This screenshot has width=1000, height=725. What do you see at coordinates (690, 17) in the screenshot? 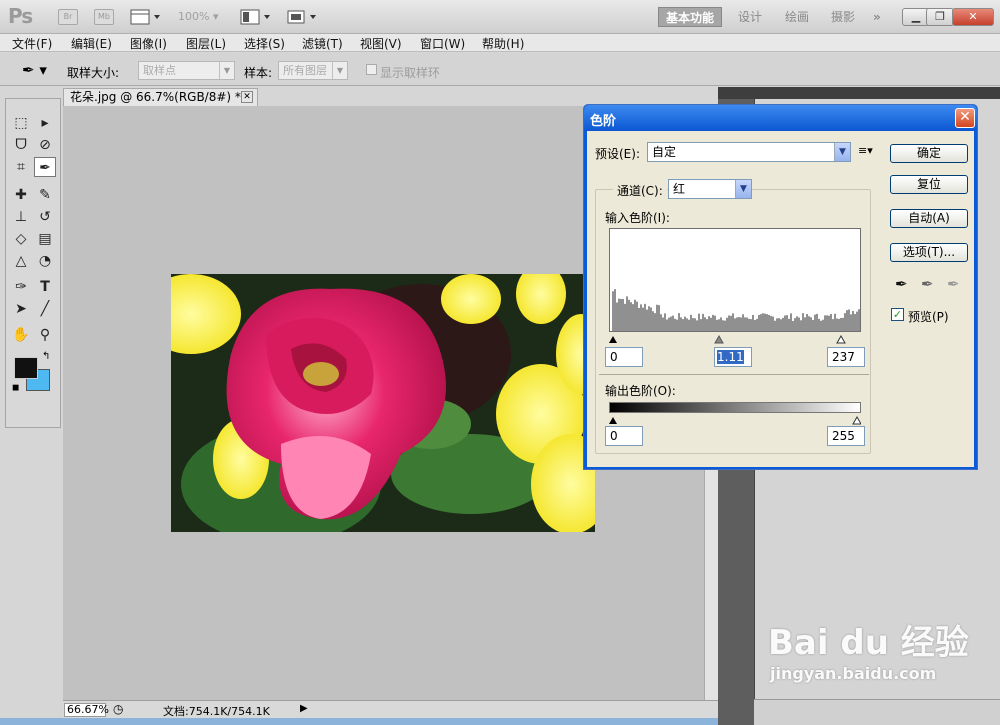
I see `workspace-essentials: 基本功能` at bounding box center [690, 17].